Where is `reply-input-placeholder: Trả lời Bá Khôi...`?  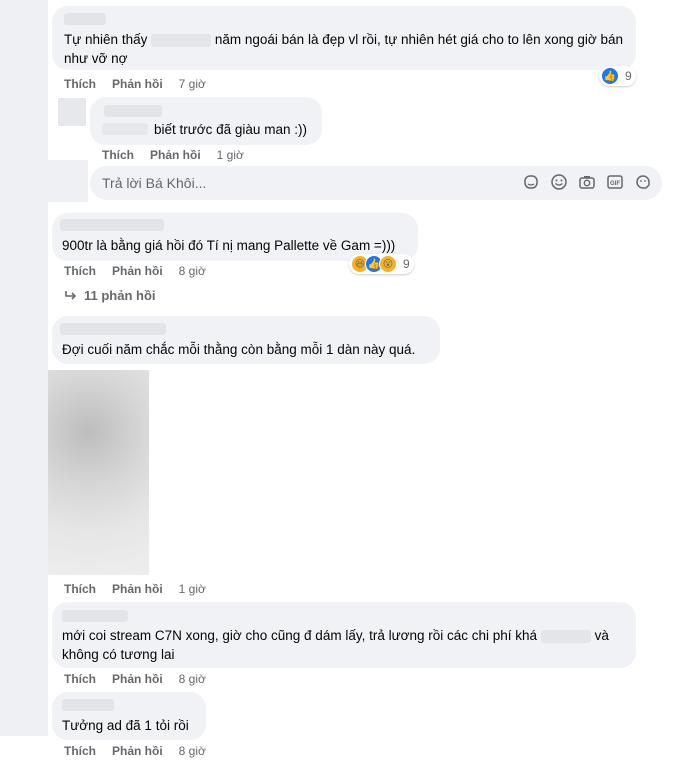 reply-input-placeholder: Trả lời Bá Khôi... is located at coordinates (154, 183).